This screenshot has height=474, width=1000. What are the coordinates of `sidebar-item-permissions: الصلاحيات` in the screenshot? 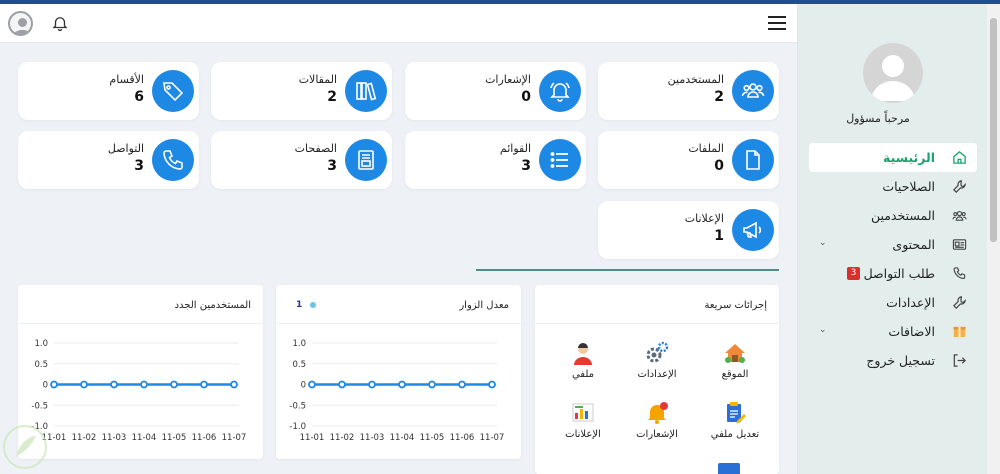 It's located at (893, 186).